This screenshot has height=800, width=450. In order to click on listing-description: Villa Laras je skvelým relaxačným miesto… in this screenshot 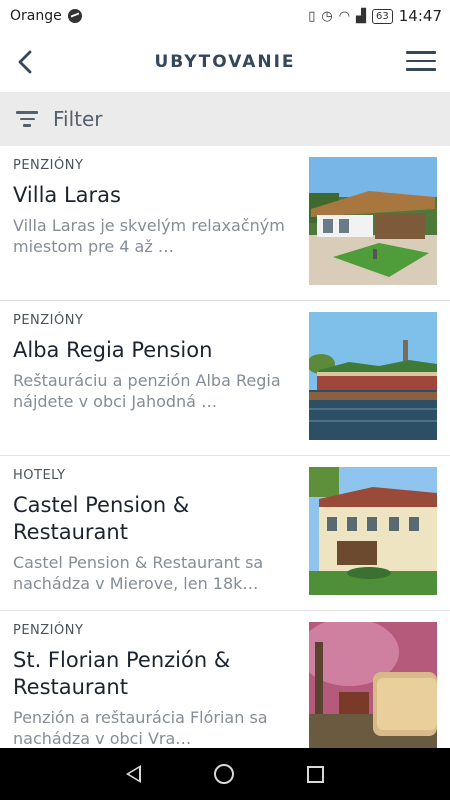, I will do `click(149, 236)`.